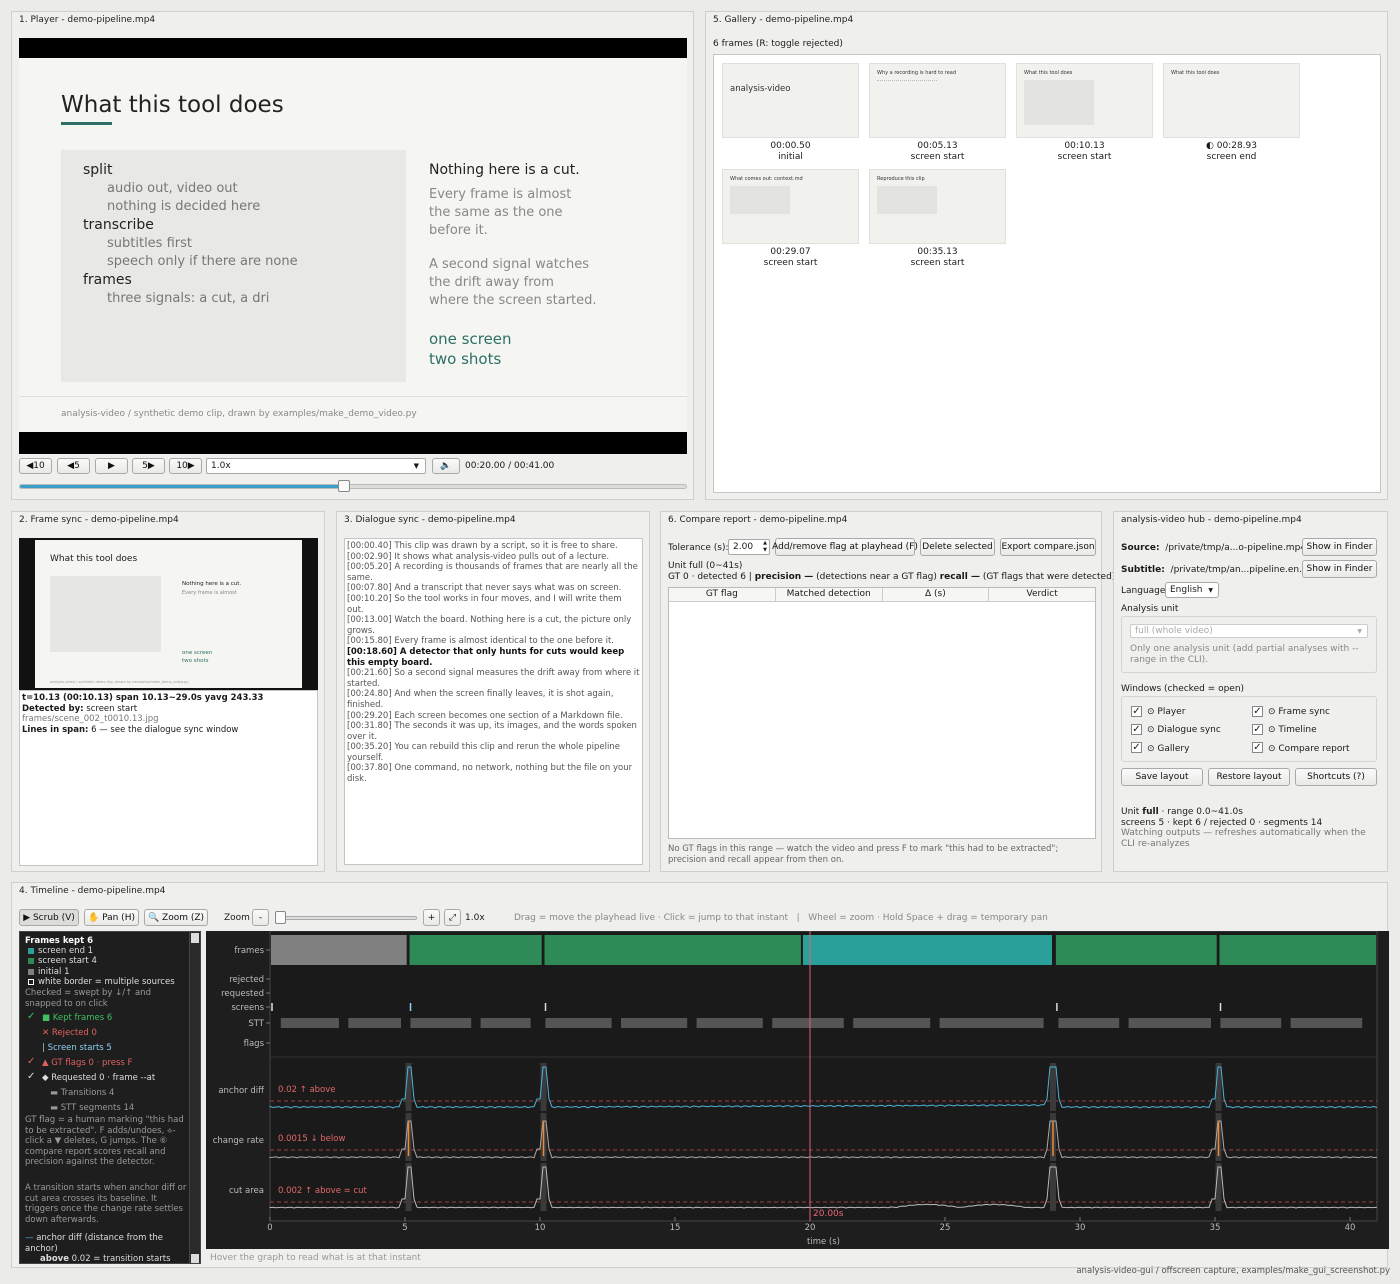  What do you see at coordinates (828, 1214) in the screenshot?
I see `playhead-label: 20.00s` at bounding box center [828, 1214].